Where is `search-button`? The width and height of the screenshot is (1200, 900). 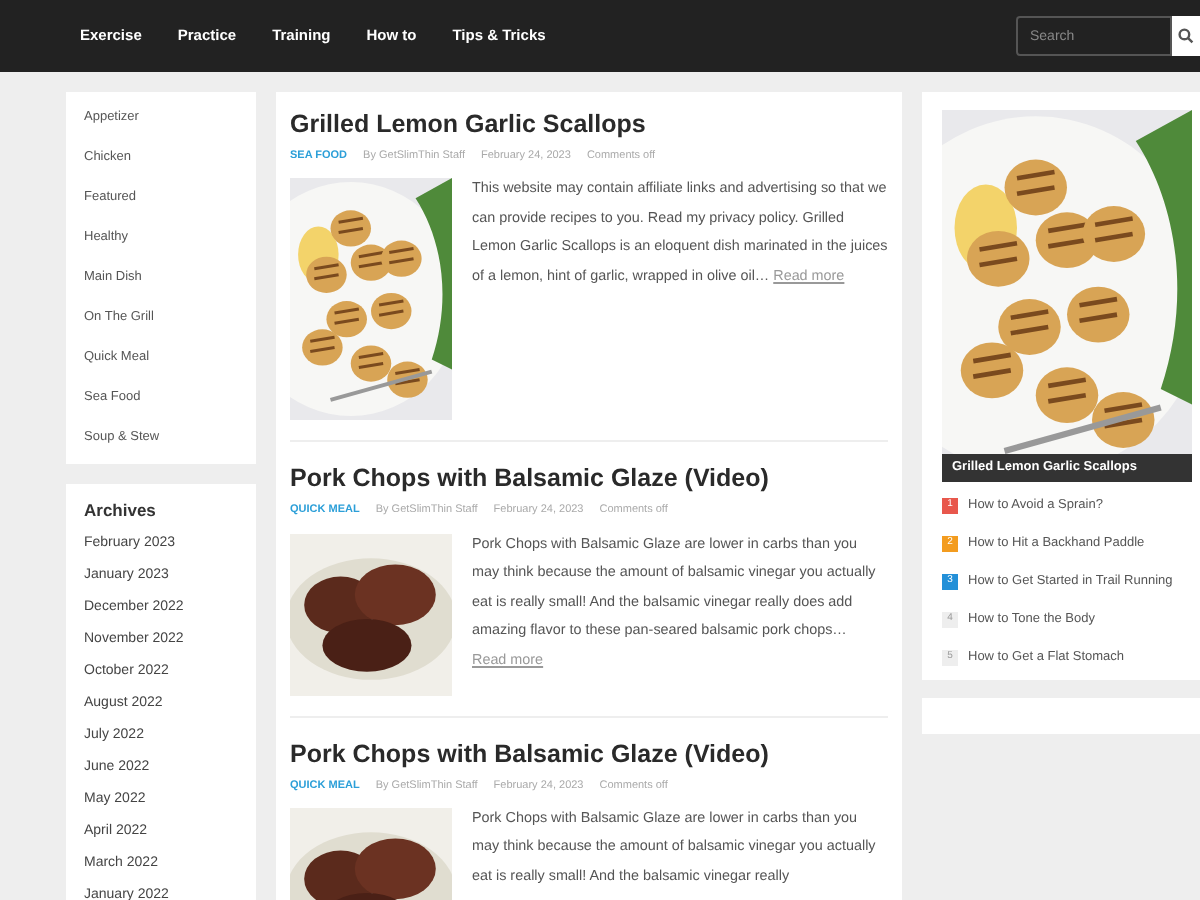
search-button is located at coordinates (1186, 36).